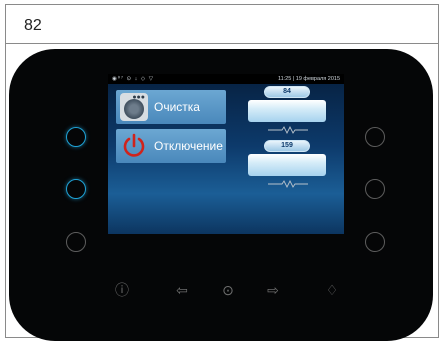  What do you see at coordinates (177, 107) in the screenshot?
I see `menu-item-label: Очистка` at bounding box center [177, 107].